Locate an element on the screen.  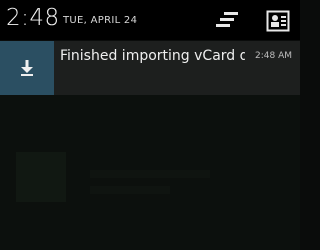
notification-title: Finished importing vCard ds is located at coordinates (152, 56).